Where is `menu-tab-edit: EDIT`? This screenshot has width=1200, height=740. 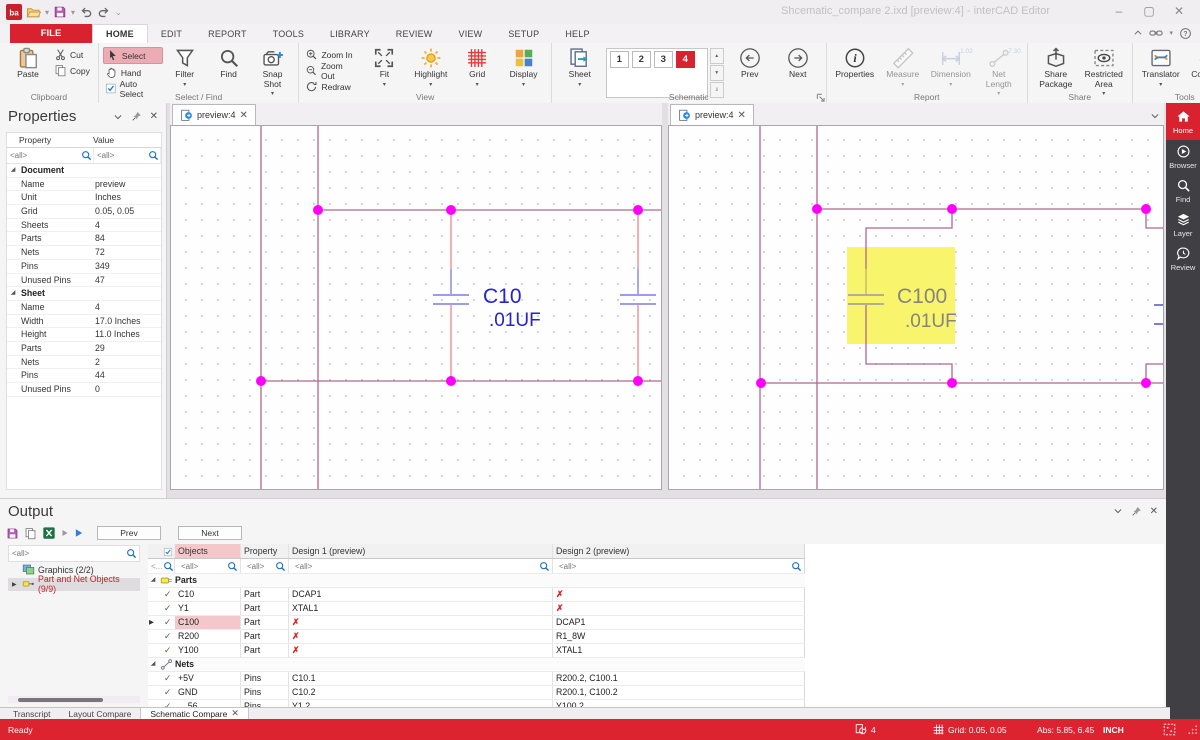 menu-tab-edit: EDIT is located at coordinates (171, 33).